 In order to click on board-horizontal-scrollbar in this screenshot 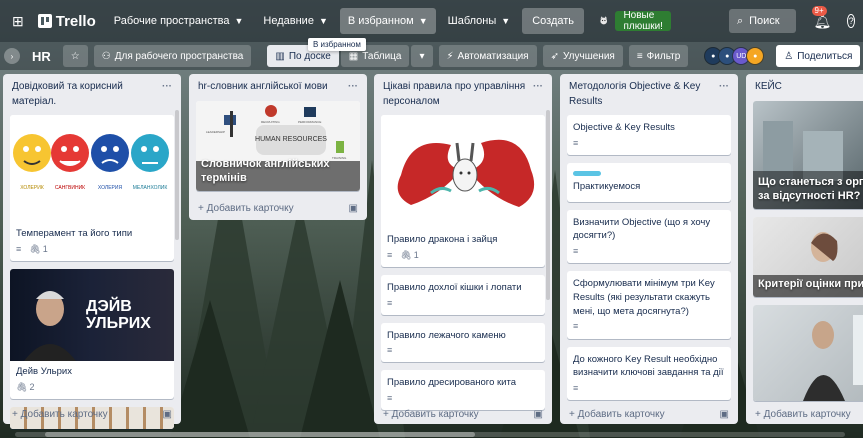, I will do `click(430, 434)`.